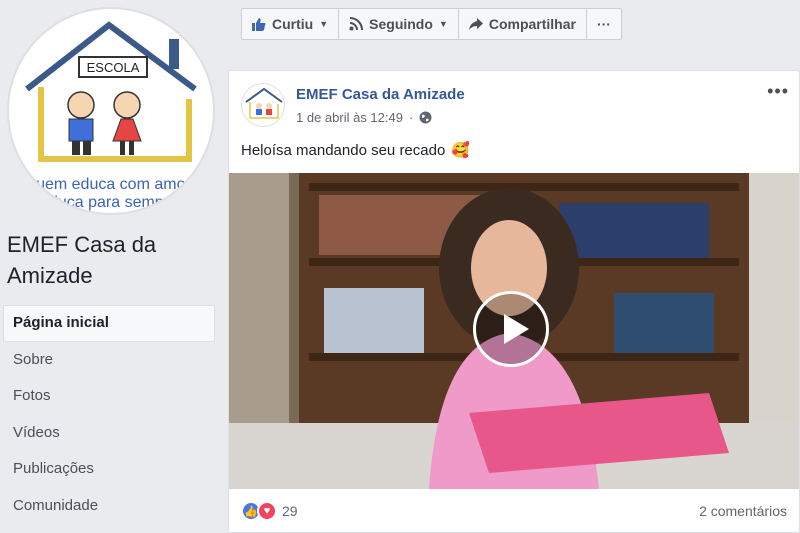  I want to click on nav-item-posts: Publicações, so click(109, 469).